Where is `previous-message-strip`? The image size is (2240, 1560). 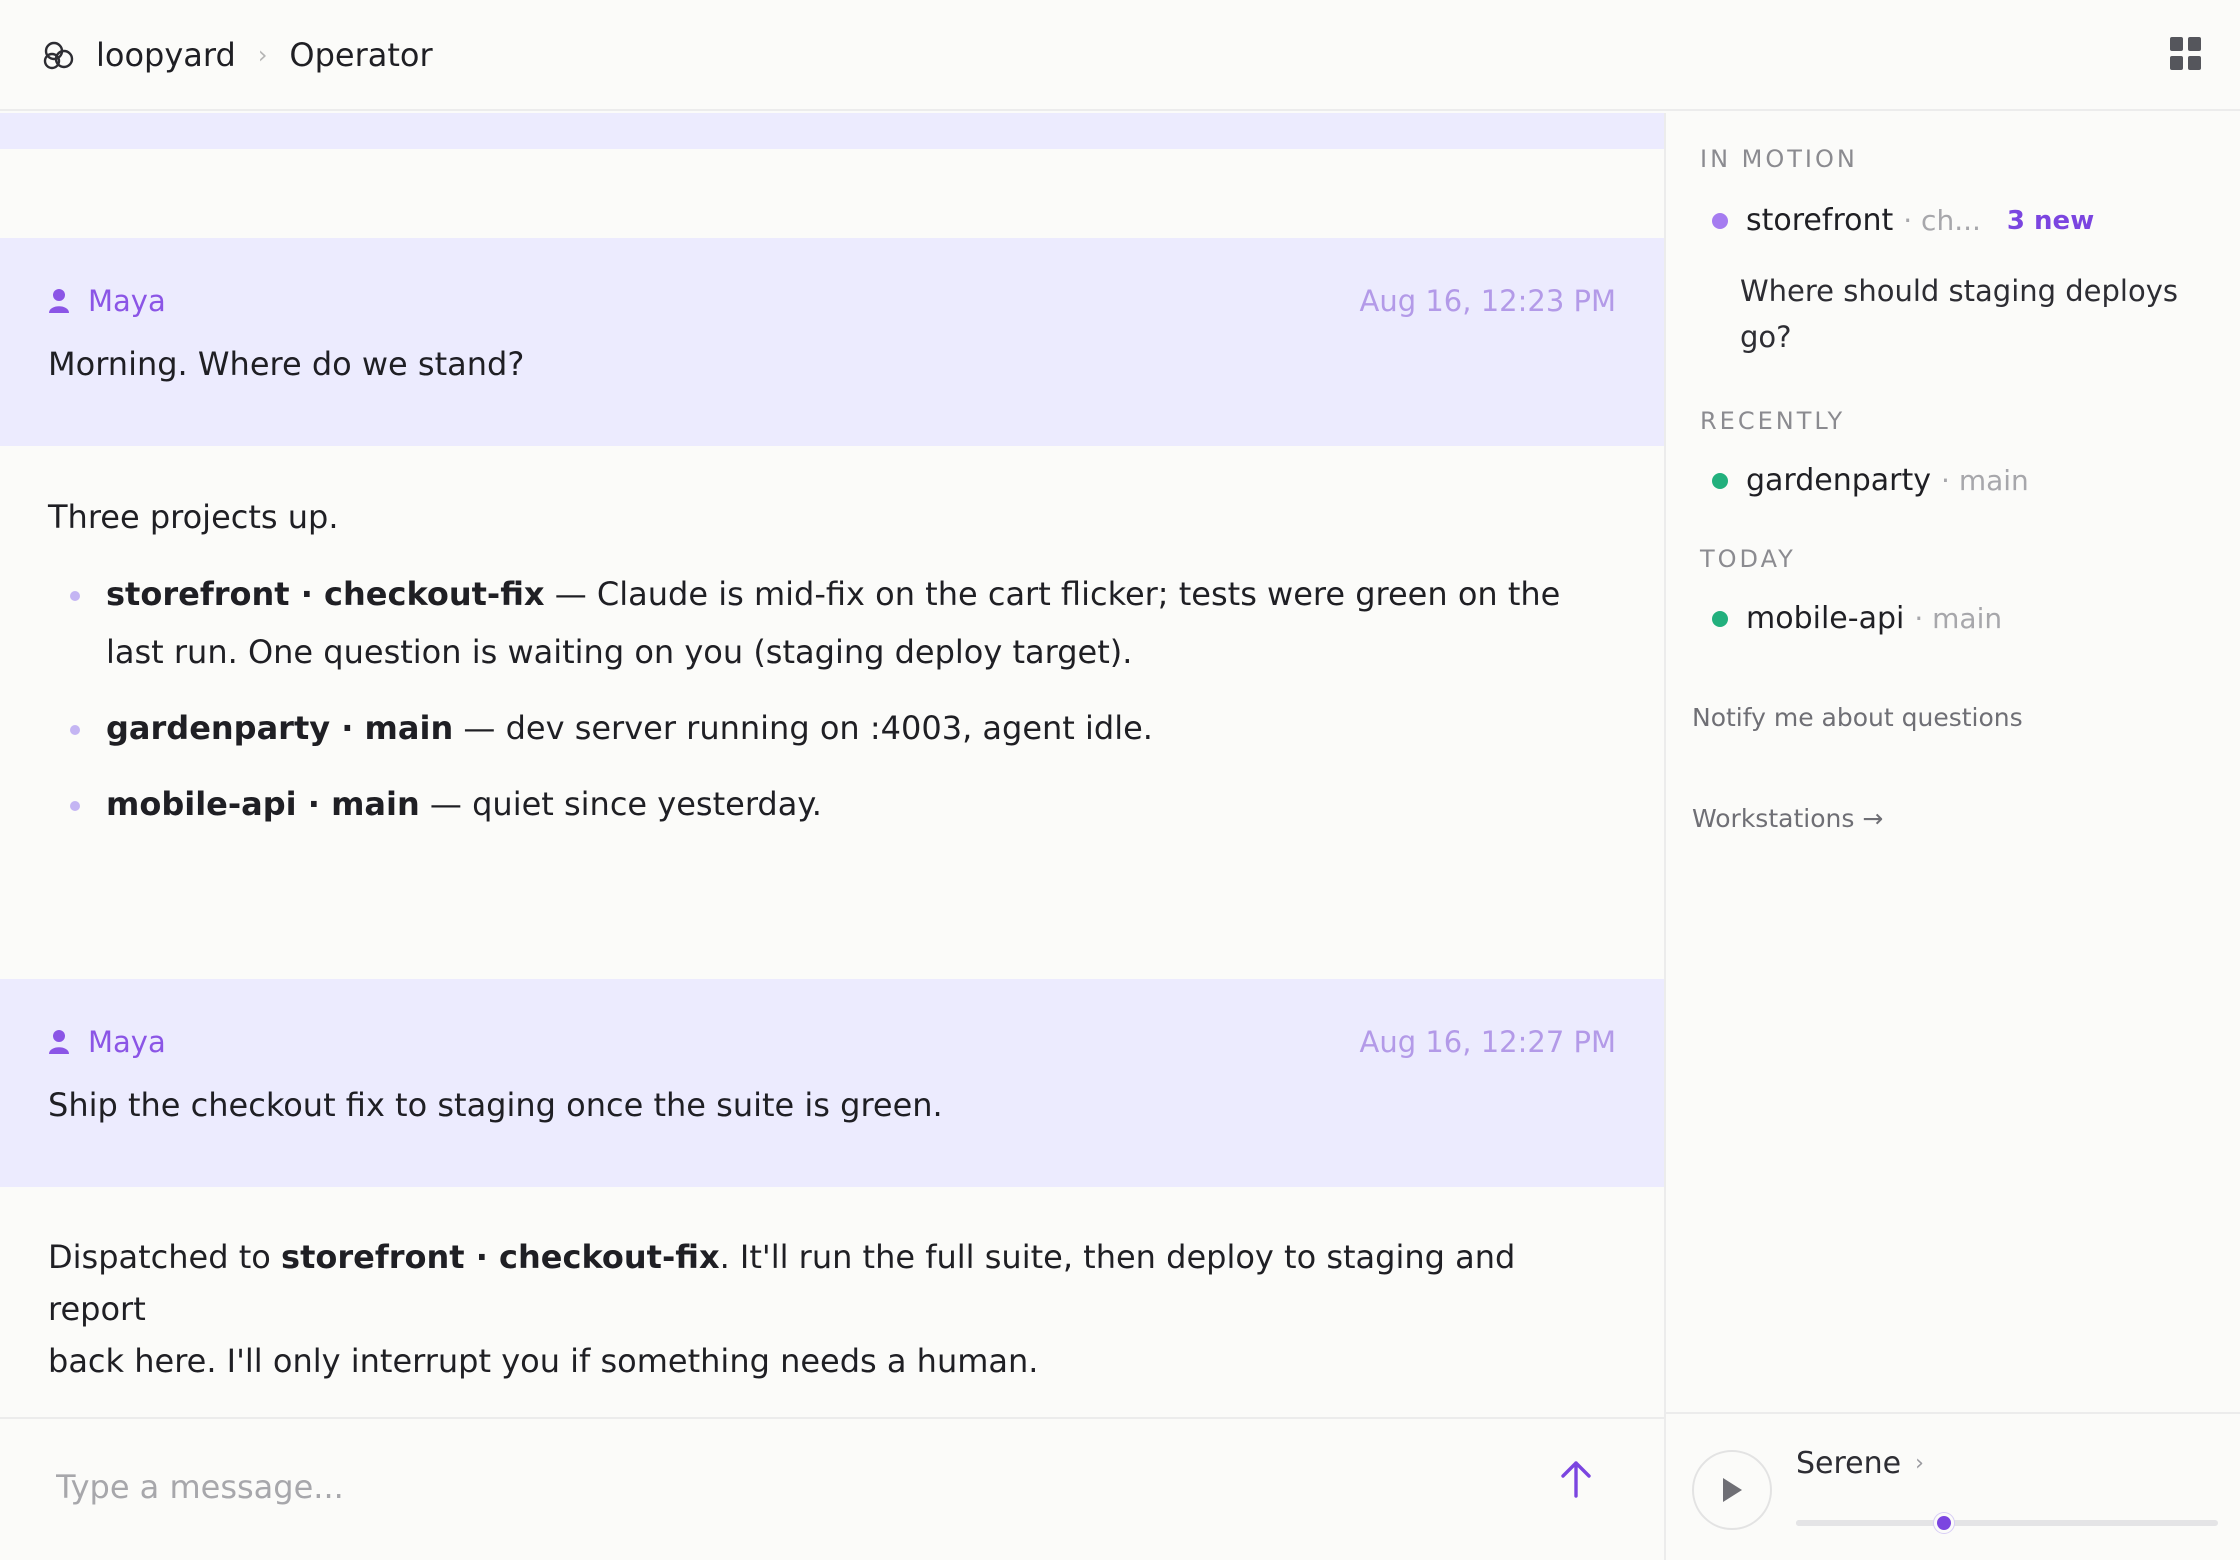
previous-message-strip is located at coordinates (832, 131).